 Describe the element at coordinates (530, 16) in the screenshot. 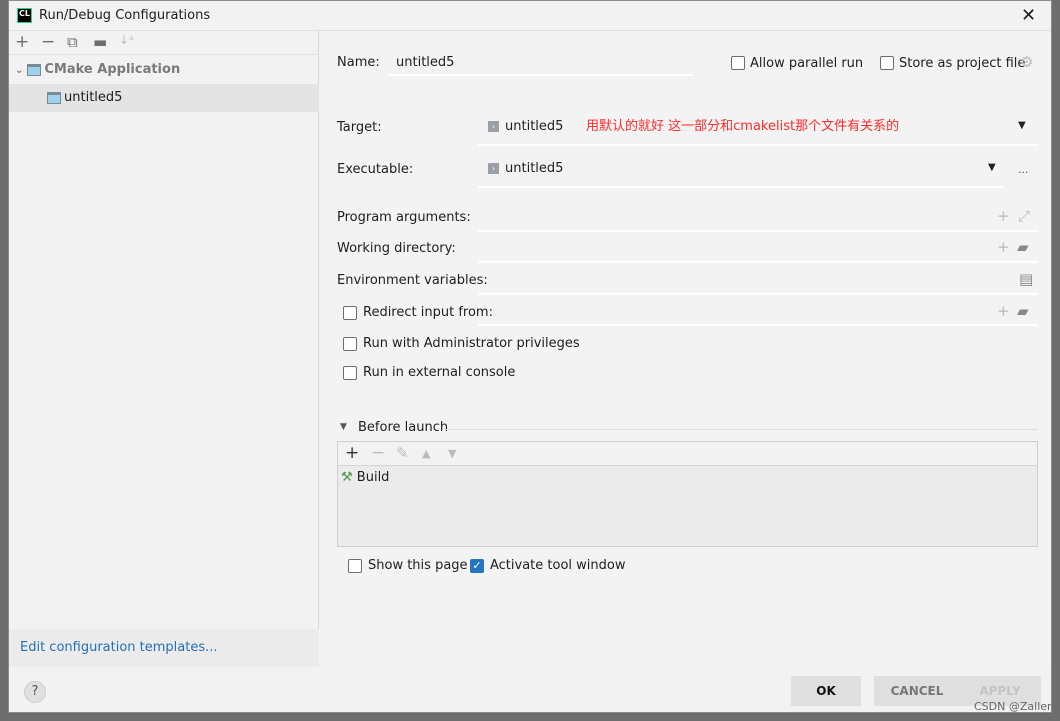

I see `title-bar: CL Run/Debug Configurations ✕` at that location.